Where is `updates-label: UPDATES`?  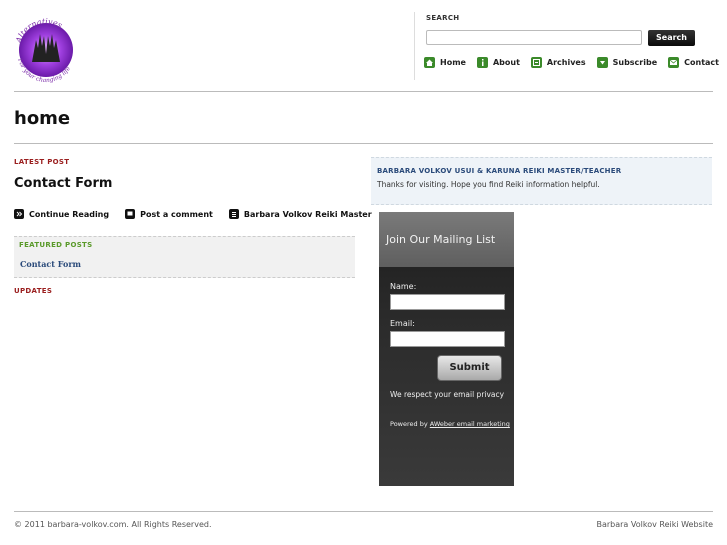 updates-label: UPDATES is located at coordinates (33, 291).